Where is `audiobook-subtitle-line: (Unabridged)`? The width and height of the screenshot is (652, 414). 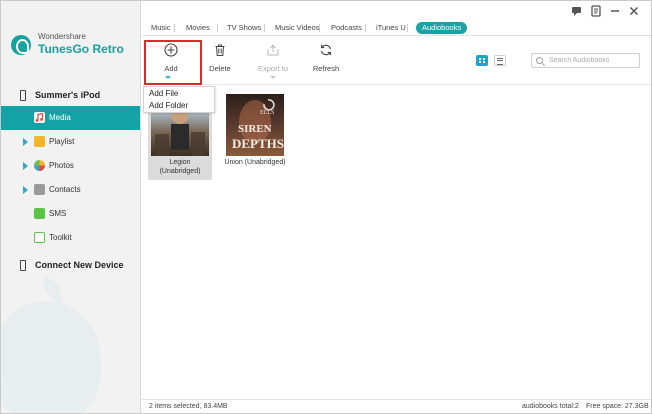 audiobook-subtitle-line: (Unabridged) is located at coordinates (180, 171).